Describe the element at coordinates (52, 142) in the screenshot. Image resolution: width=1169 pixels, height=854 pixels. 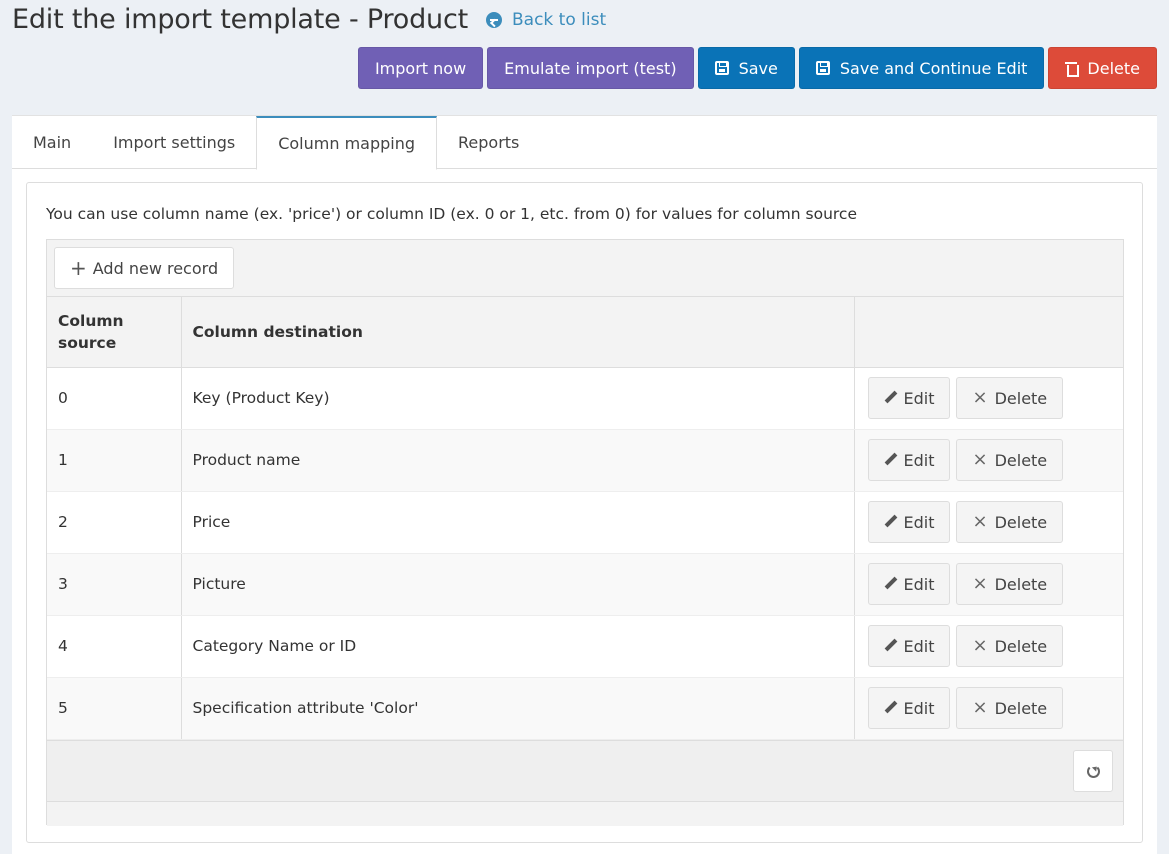
I see `tab-main: Main` at that location.